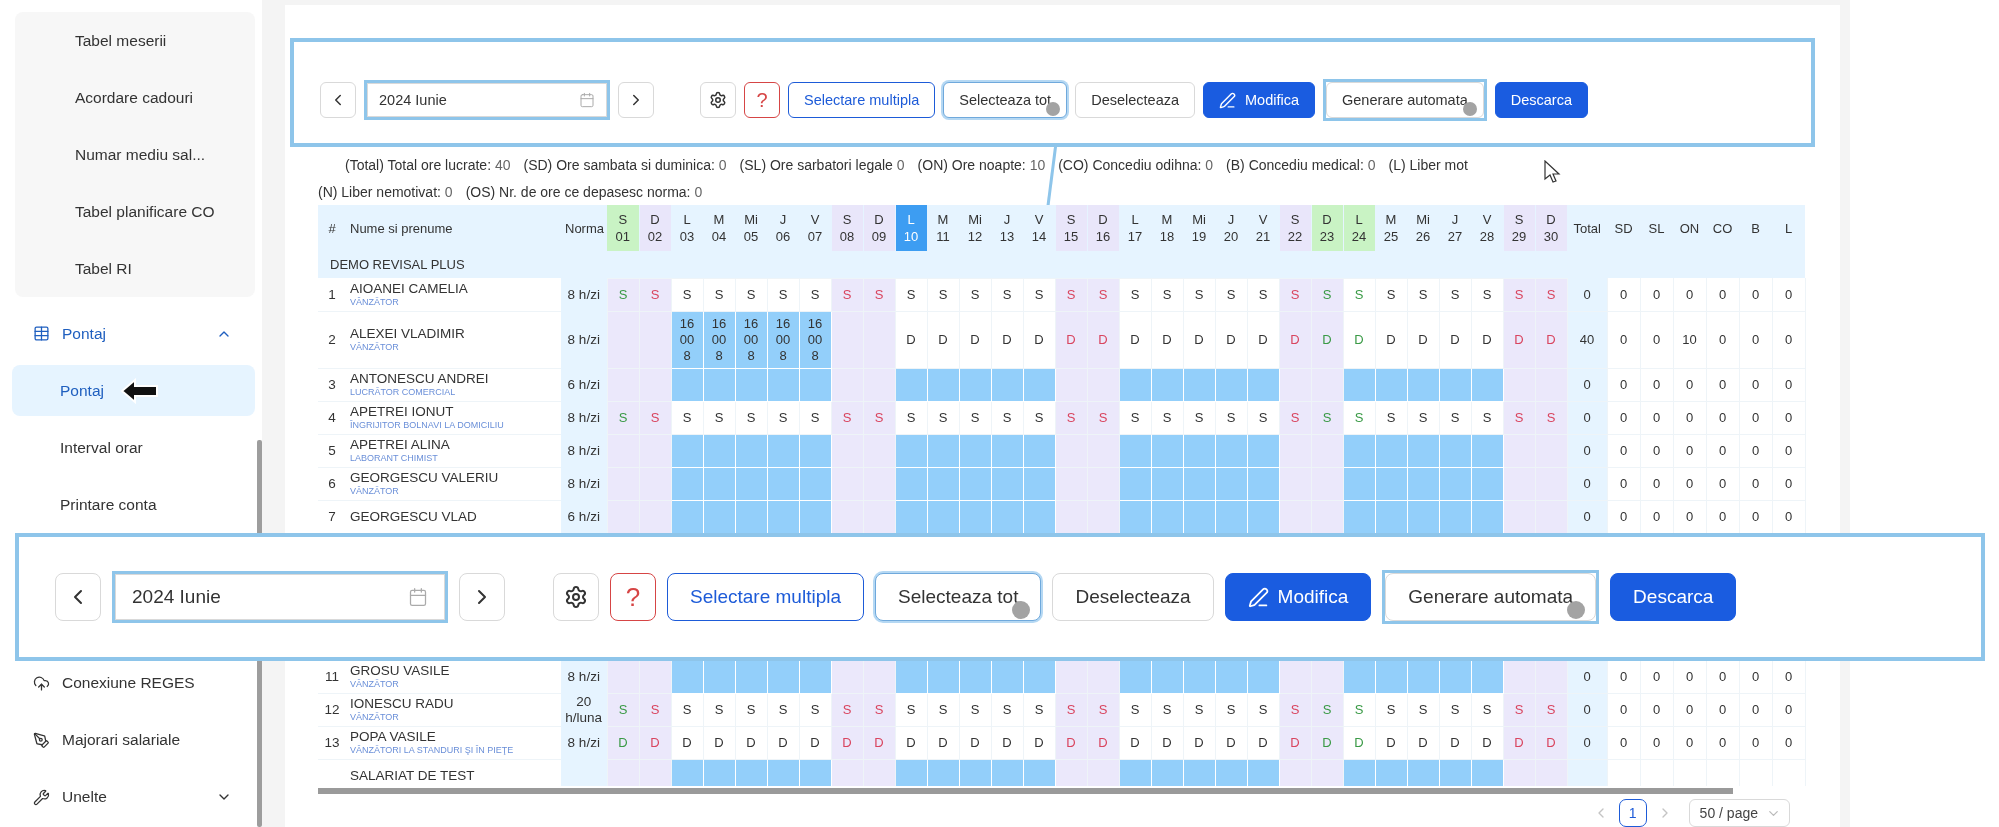 This screenshot has width=1999, height=827. What do you see at coordinates (623, 228) in the screenshot?
I see `day-header: S 01` at bounding box center [623, 228].